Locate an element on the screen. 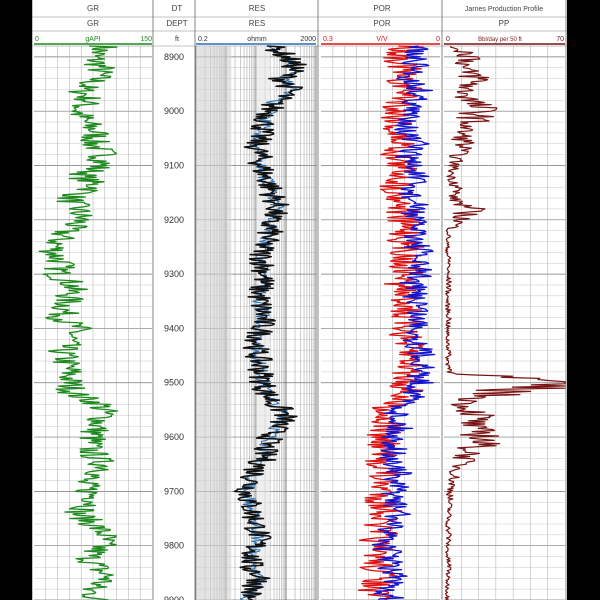  depth-tick-label: 9400 is located at coordinates (174, 328).